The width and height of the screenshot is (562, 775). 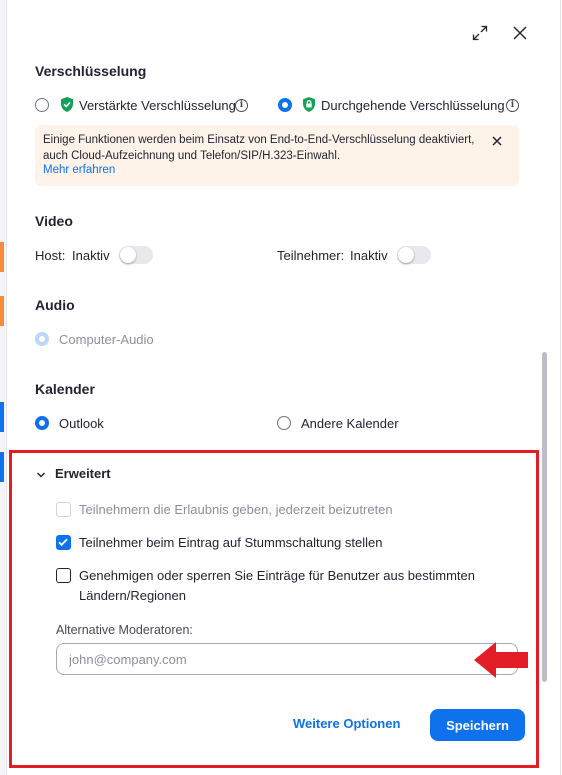 I want to click on outlook-radio, so click(x=42, y=423).